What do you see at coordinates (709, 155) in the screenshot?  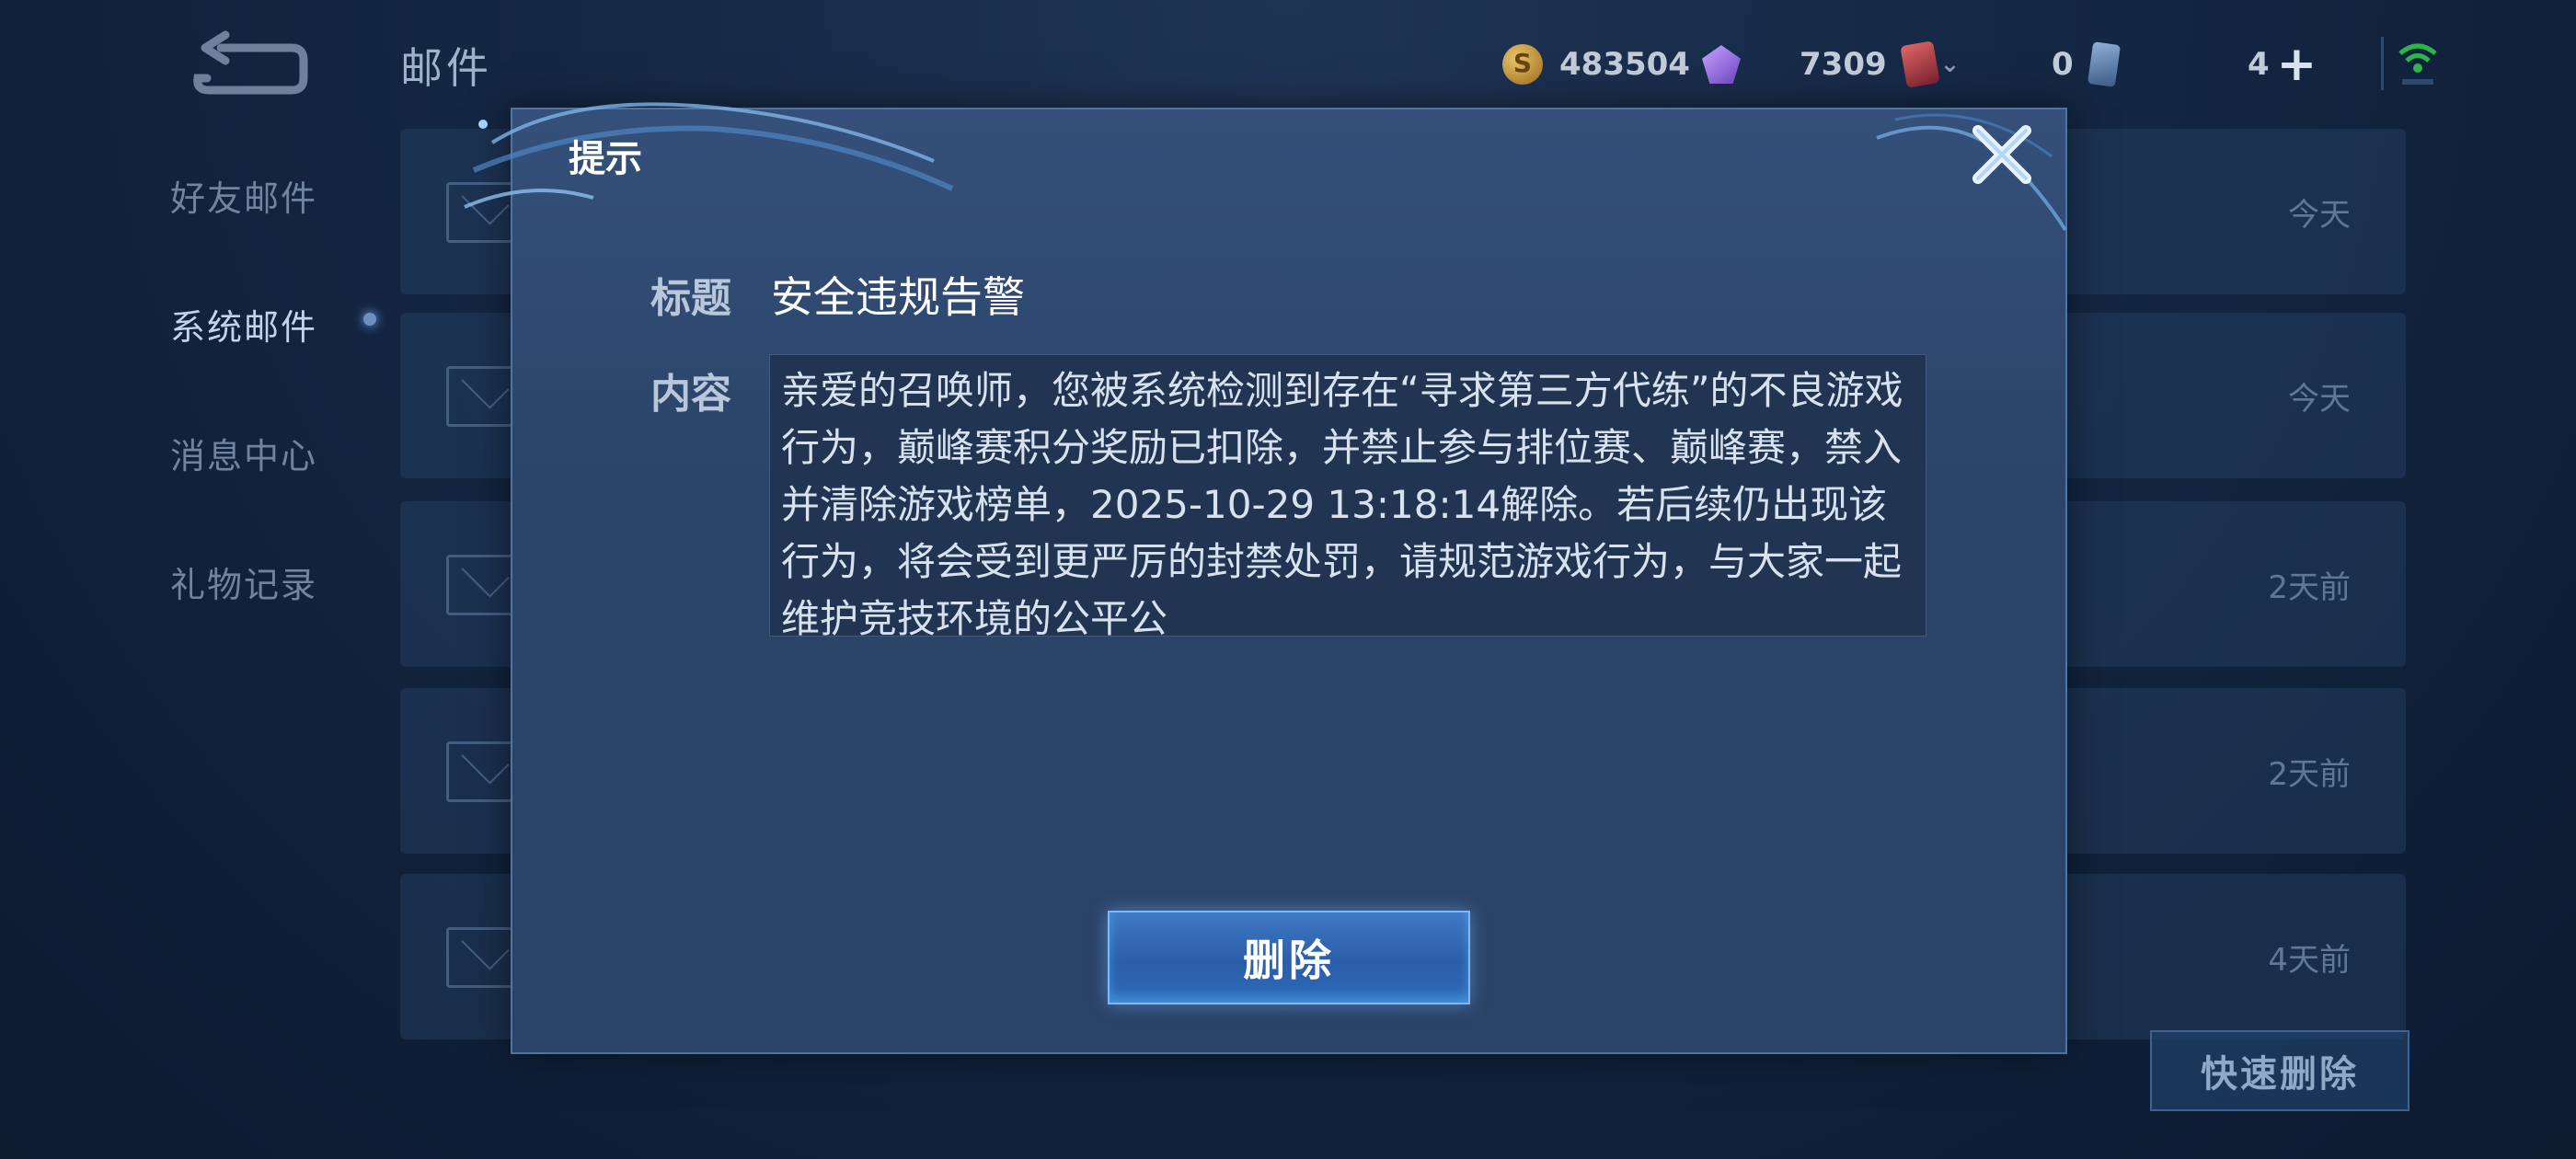 I see `dialog-ornament` at bounding box center [709, 155].